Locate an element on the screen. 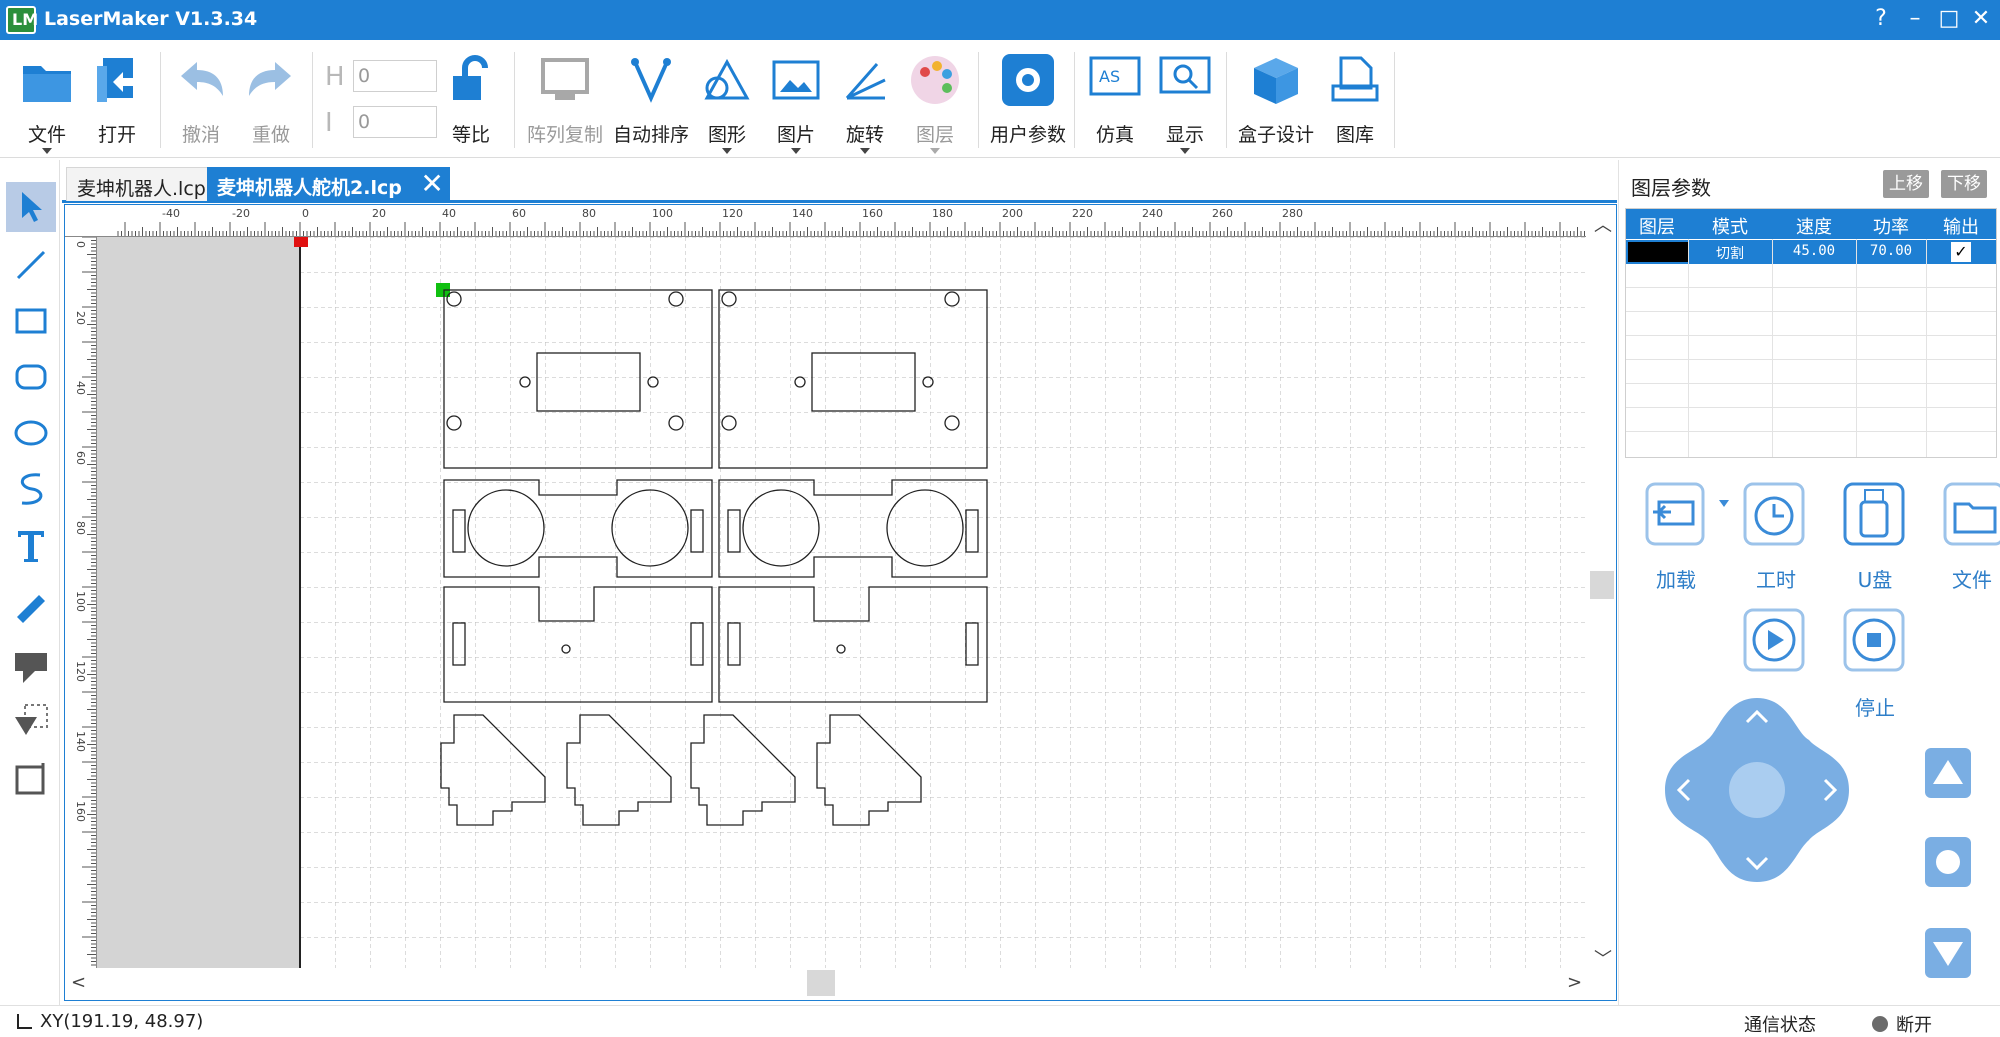 This screenshot has width=2000, height=1037. layer-menu-button: 图层 is located at coordinates (935, 102).